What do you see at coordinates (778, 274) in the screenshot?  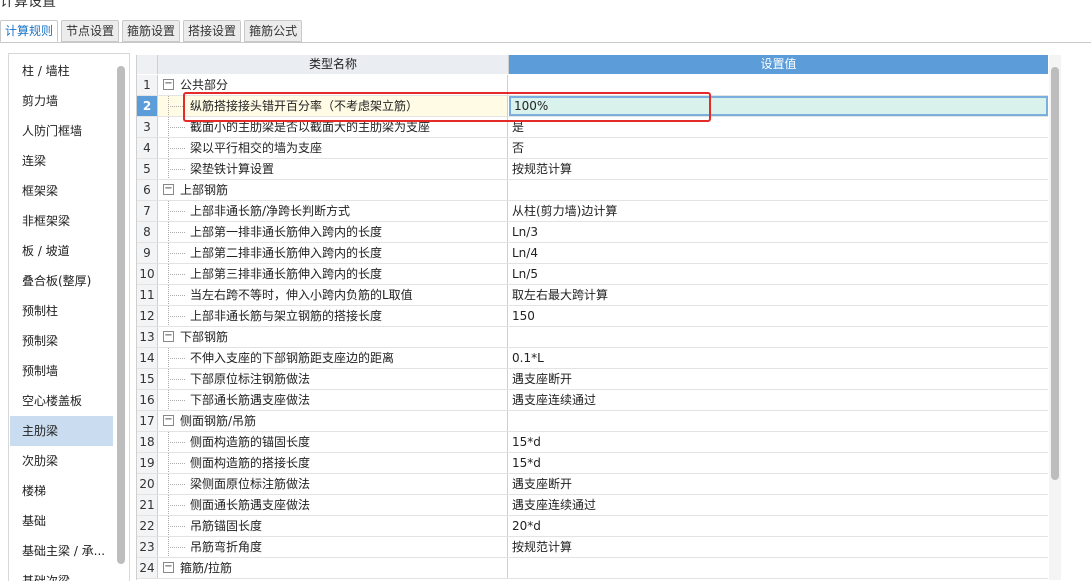 I see `row-value-cell: Ln/5` at bounding box center [778, 274].